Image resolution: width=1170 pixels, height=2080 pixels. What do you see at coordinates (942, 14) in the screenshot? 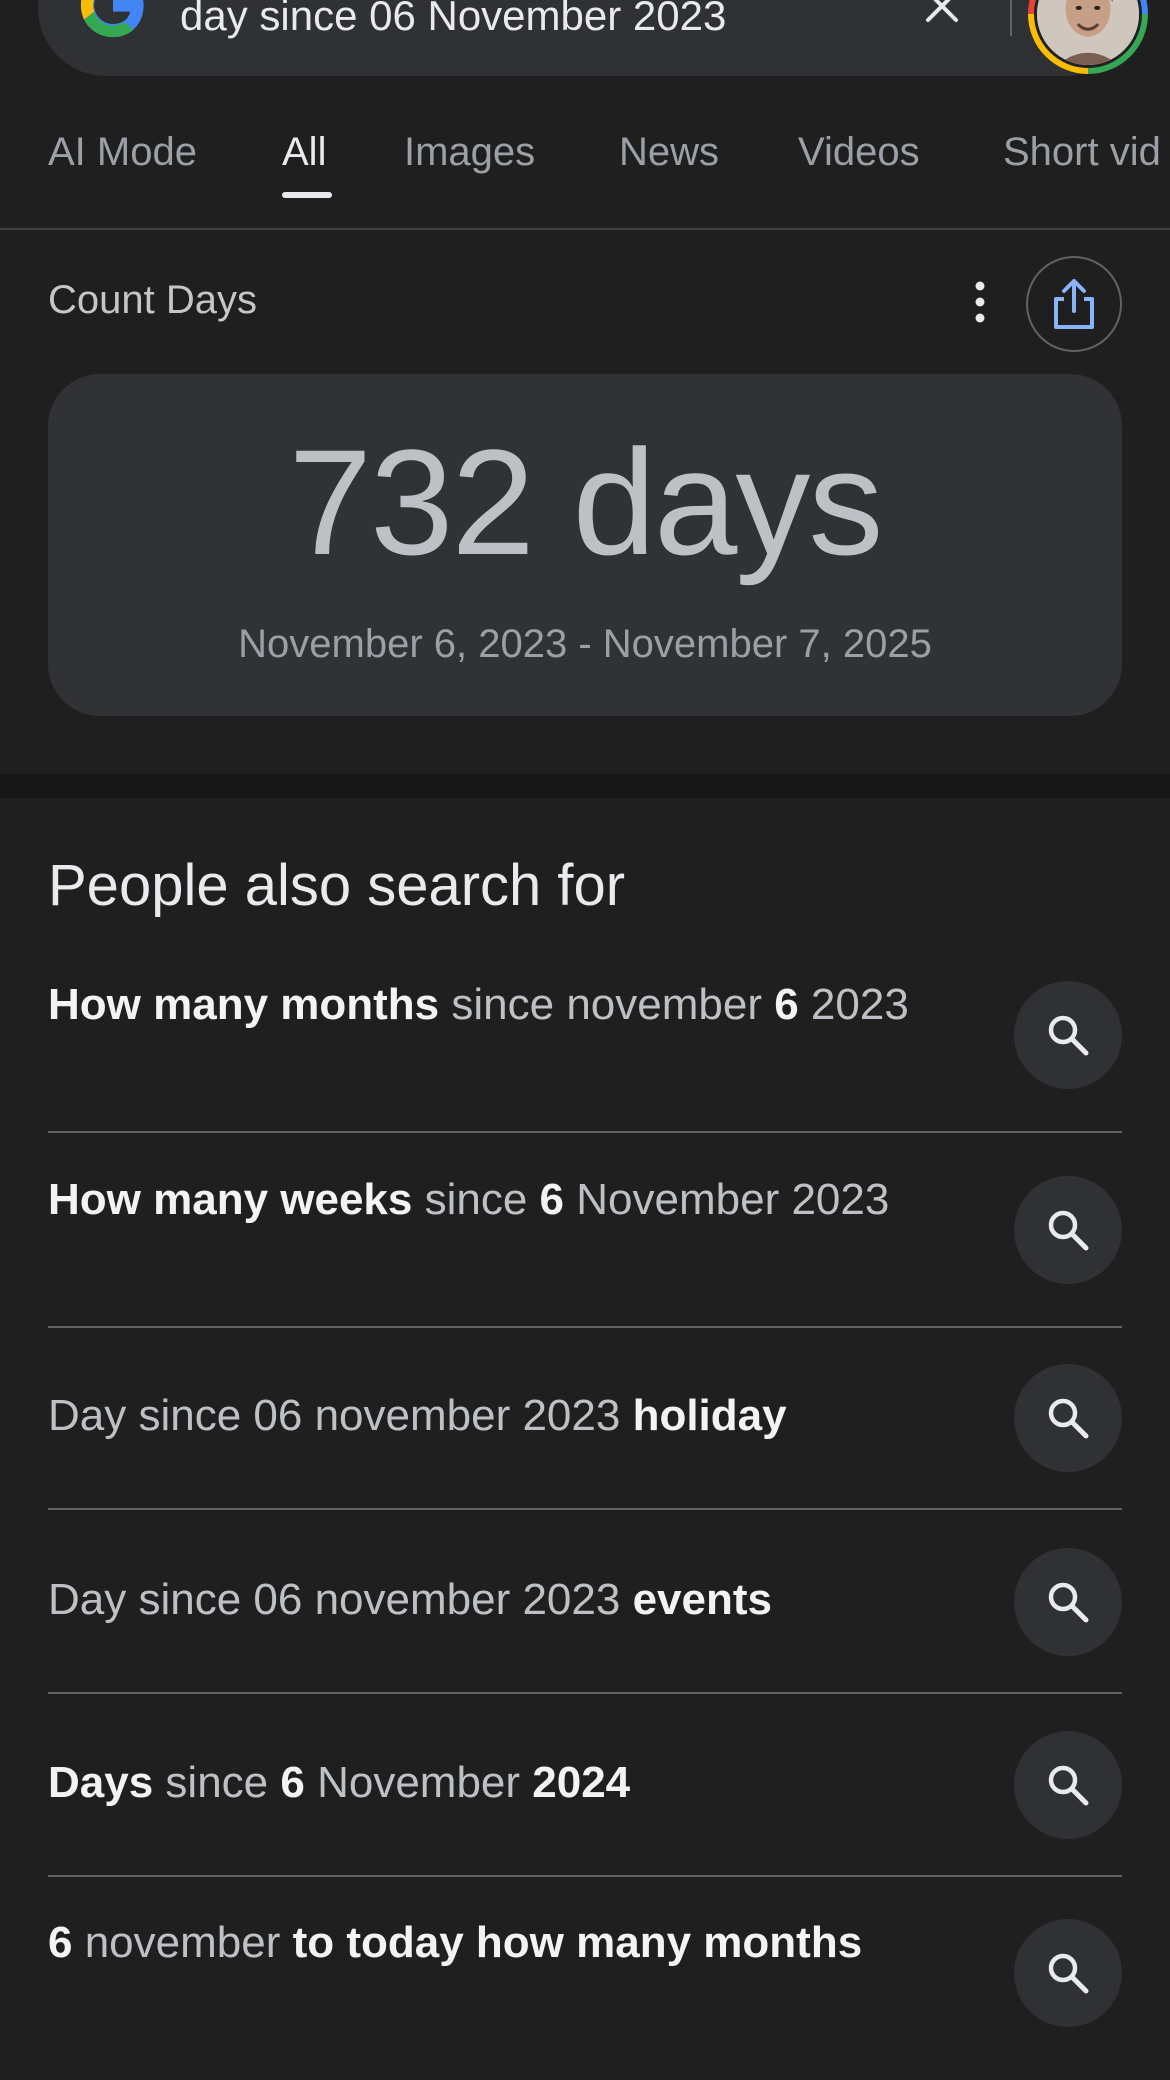
I see `close-icon` at bounding box center [942, 14].